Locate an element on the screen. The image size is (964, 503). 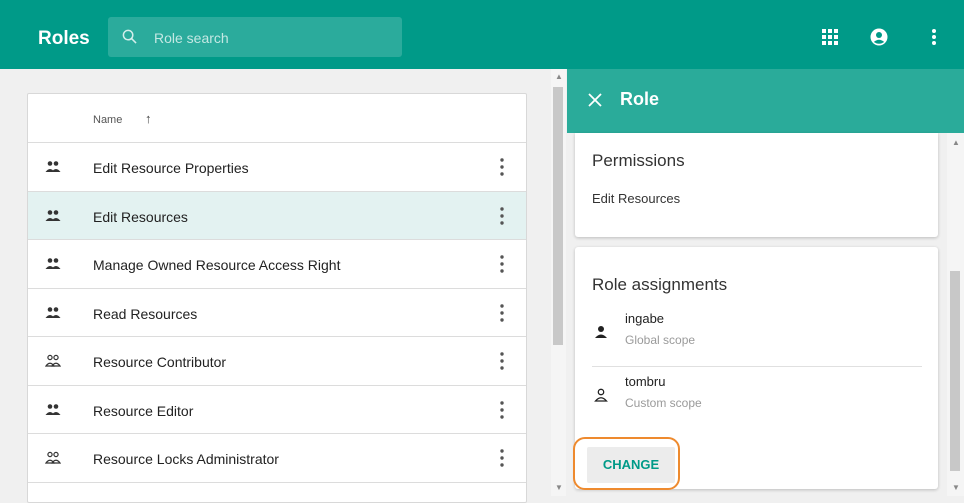
panel-header: Role is located at coordinates (765, 101).